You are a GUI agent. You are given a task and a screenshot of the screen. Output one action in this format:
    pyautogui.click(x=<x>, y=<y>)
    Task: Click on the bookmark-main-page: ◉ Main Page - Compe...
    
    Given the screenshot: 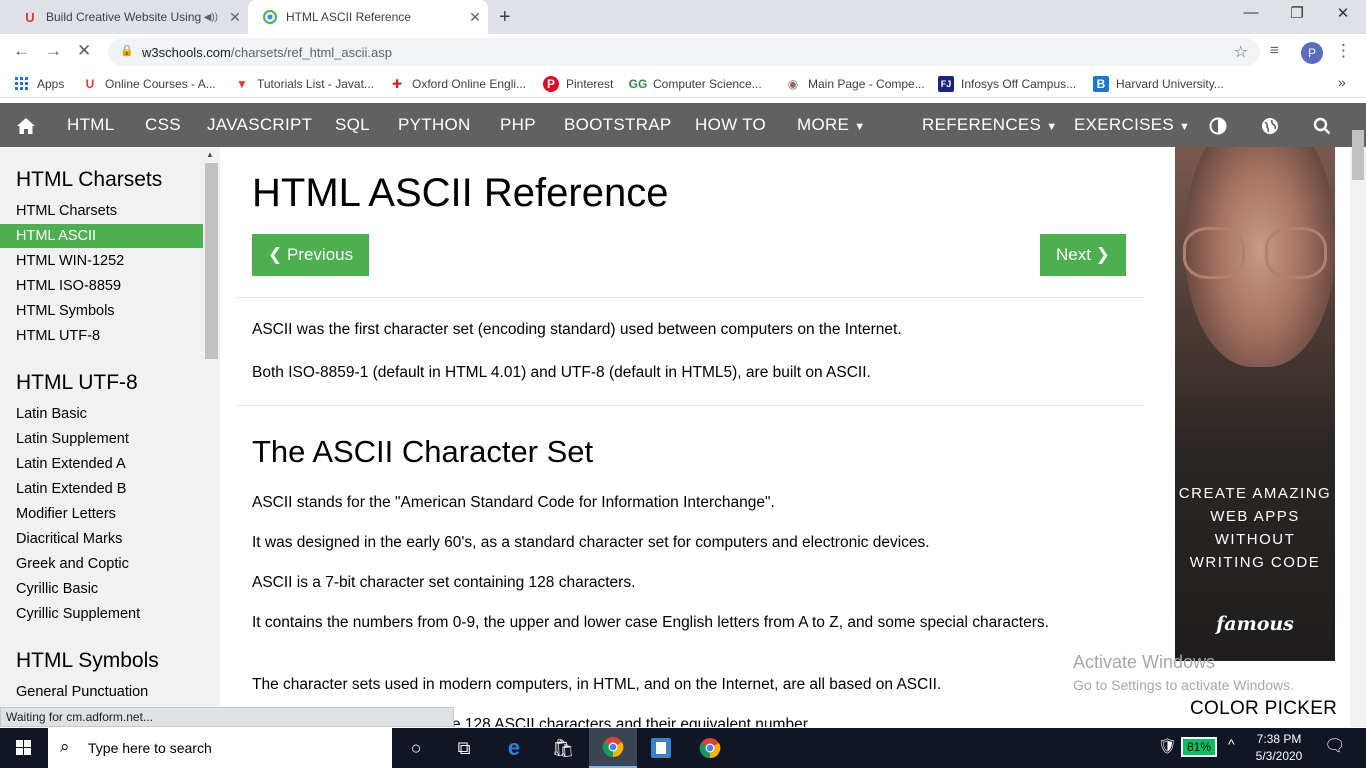 What is the action you would take?
    pyautogui.click(x=855, y=84)
    